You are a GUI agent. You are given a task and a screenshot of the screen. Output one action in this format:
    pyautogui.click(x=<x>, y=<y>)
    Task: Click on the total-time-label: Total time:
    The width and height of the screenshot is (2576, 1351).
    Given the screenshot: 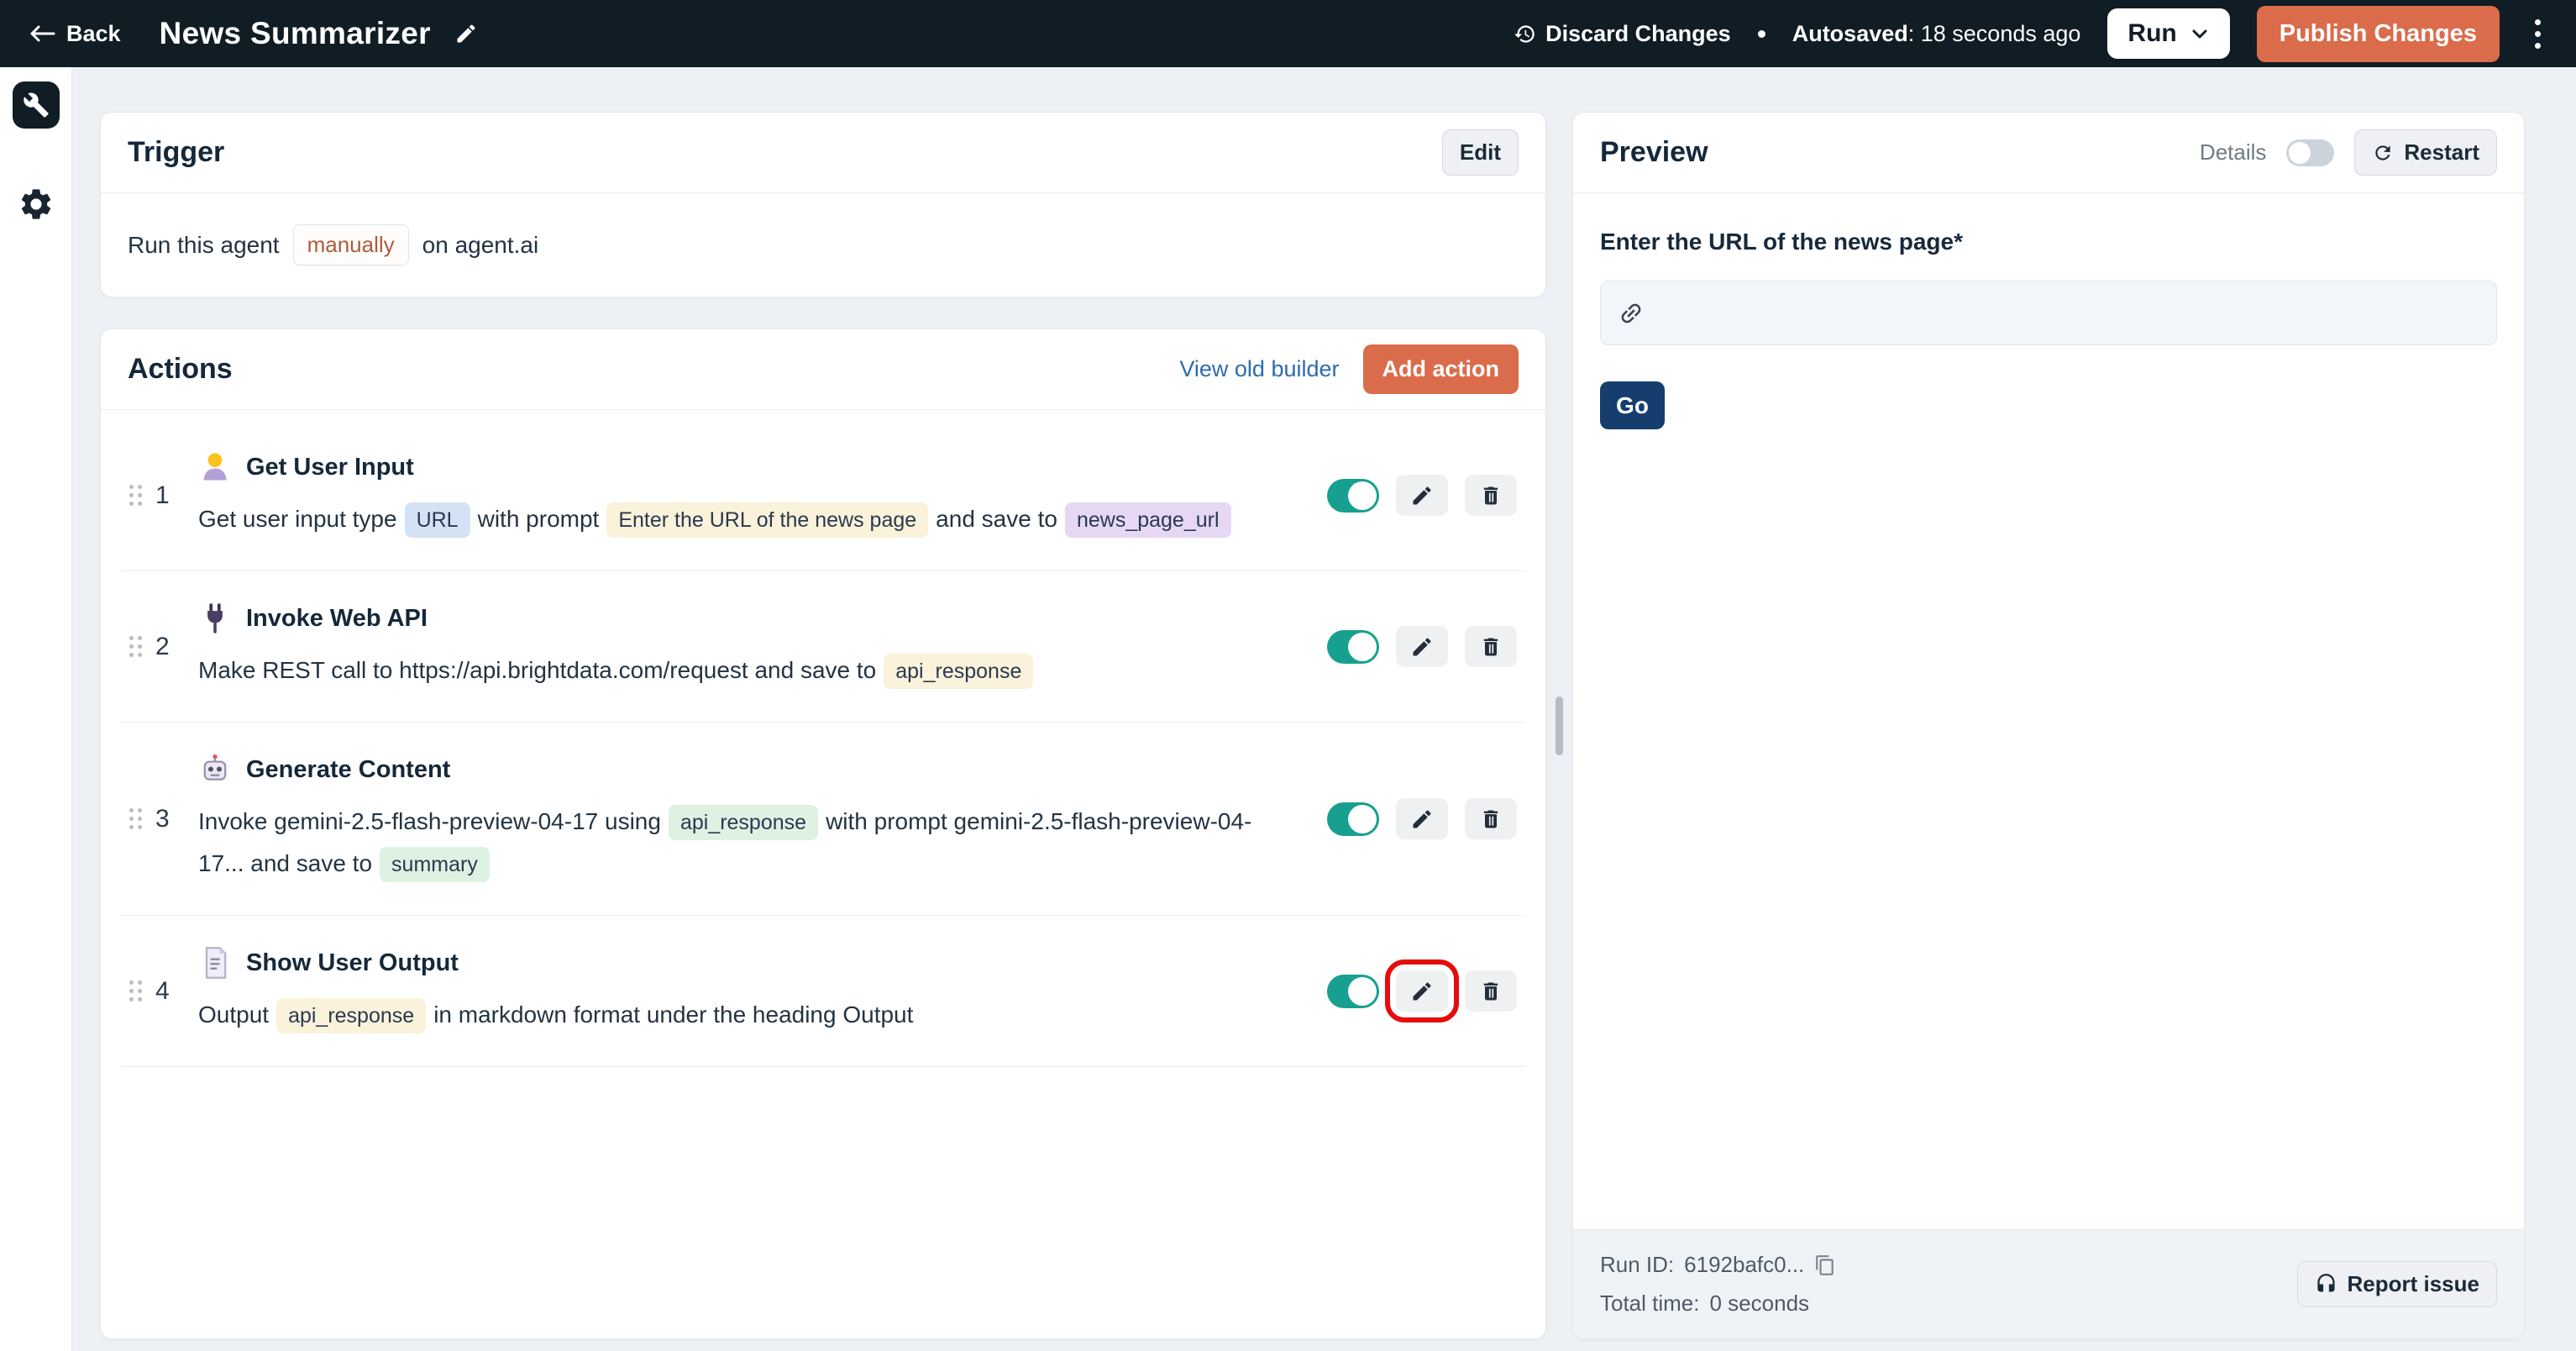 What is the action you would take?
    pyautogui.click(x=1650, y=1304)
    